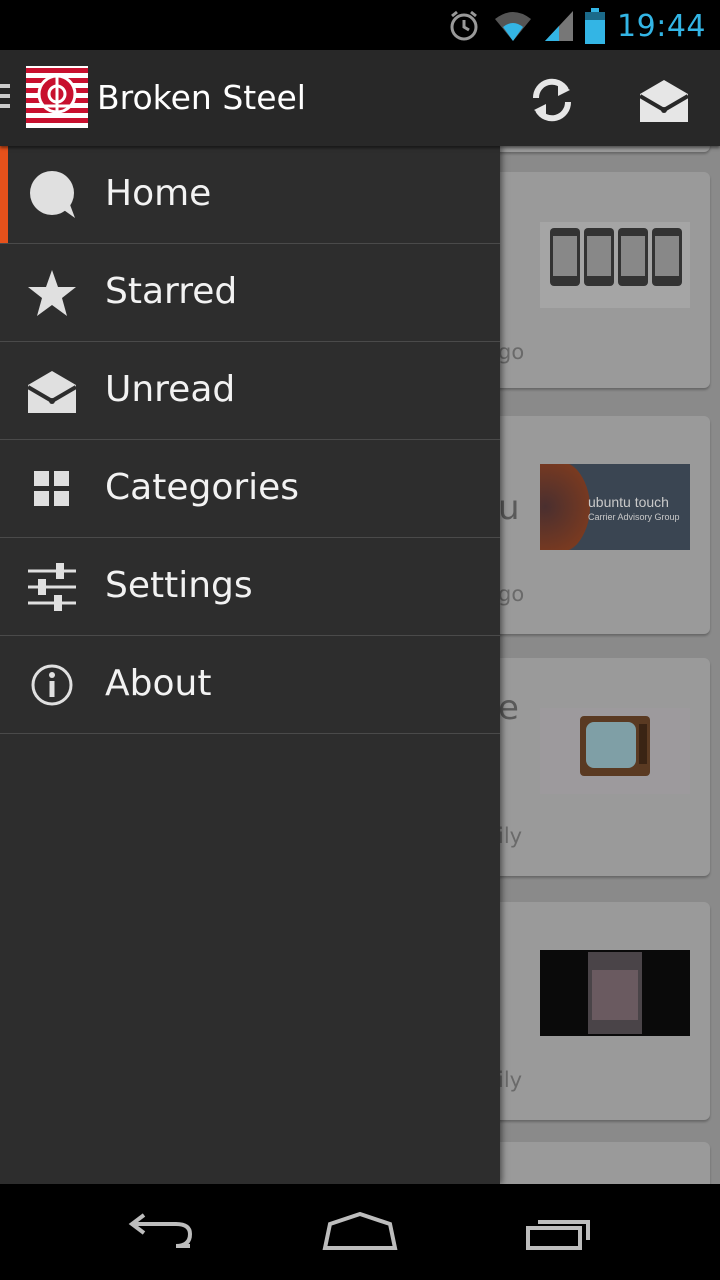 The image size is (720, 1280). I want to click on sliders-icon, so click(52, 587).